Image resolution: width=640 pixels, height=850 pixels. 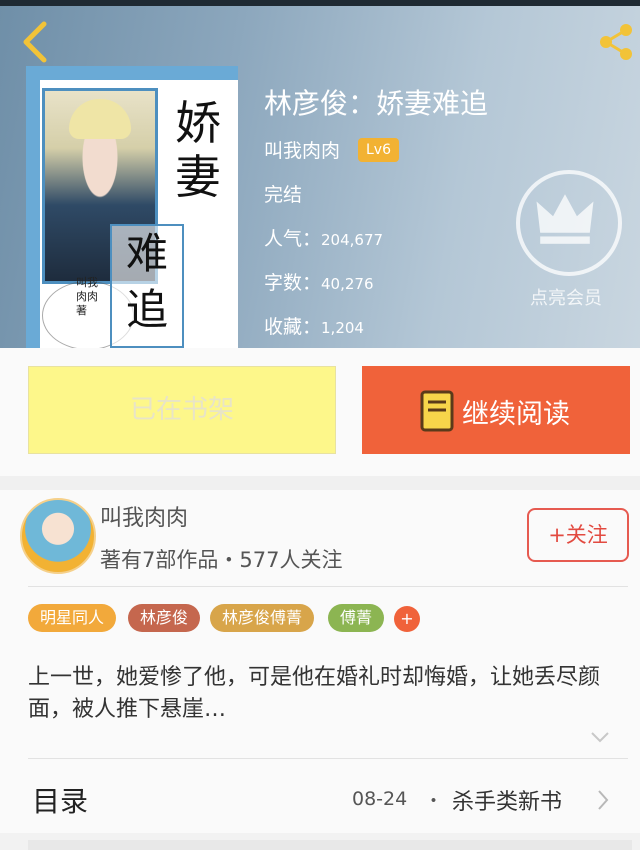 What do you see at coordinates (616, 42) in the screenshot?
I see `share-icon` at bounding box center [616, 42].